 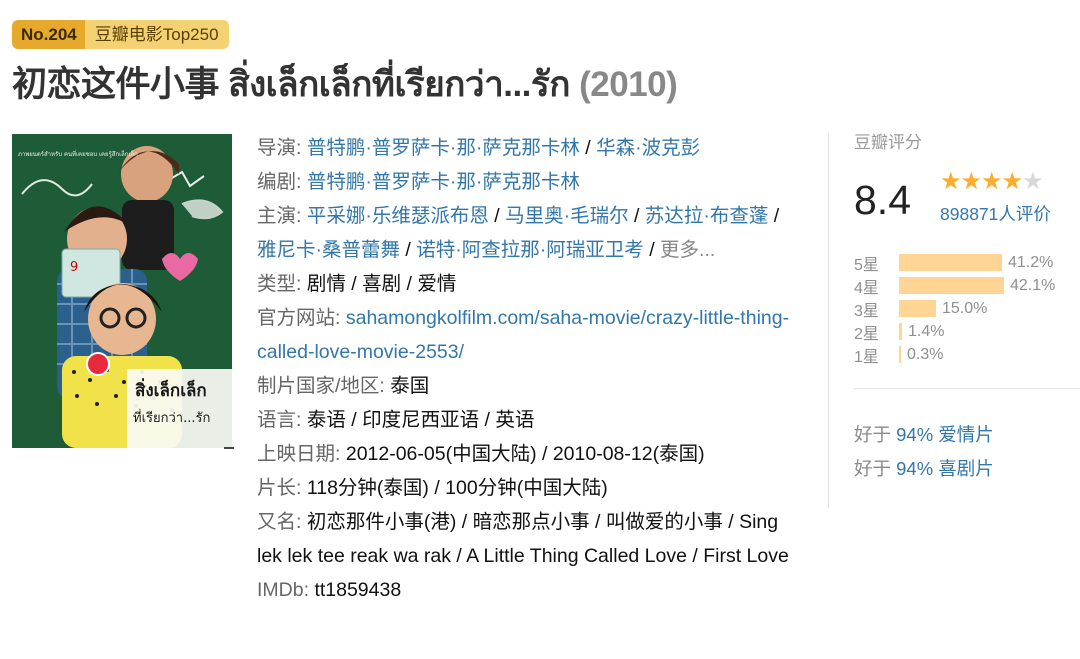 I want to click on genre-item: 喜剧, so click(x=382, y=284).